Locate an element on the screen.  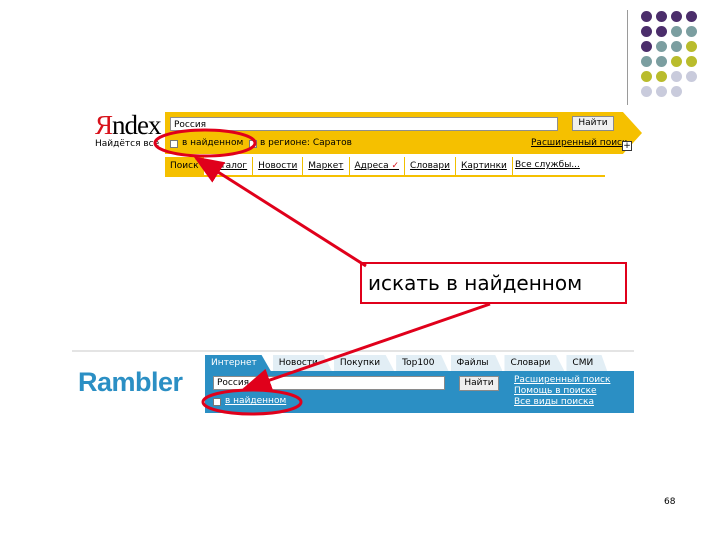
arrow-to-rambler is located at coordinates (366, 347).